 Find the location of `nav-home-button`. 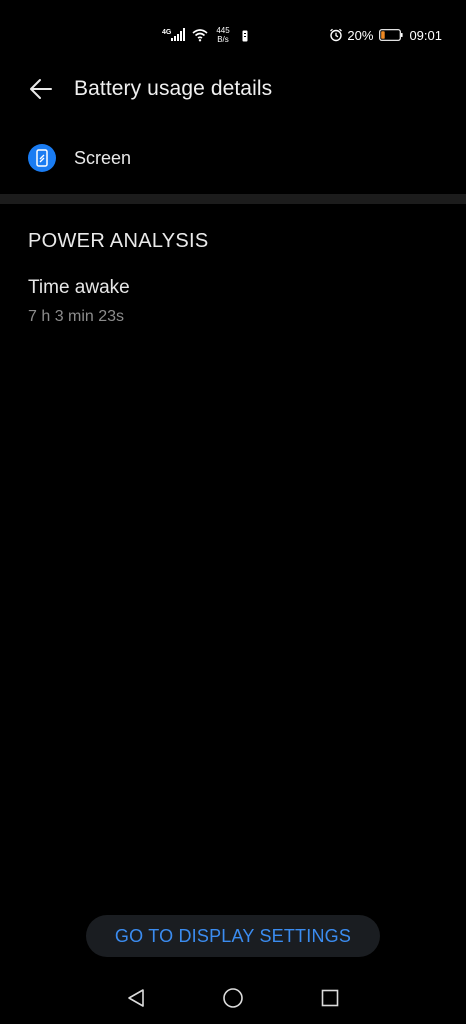

nav-home-button is located at coordinates (233, 998).